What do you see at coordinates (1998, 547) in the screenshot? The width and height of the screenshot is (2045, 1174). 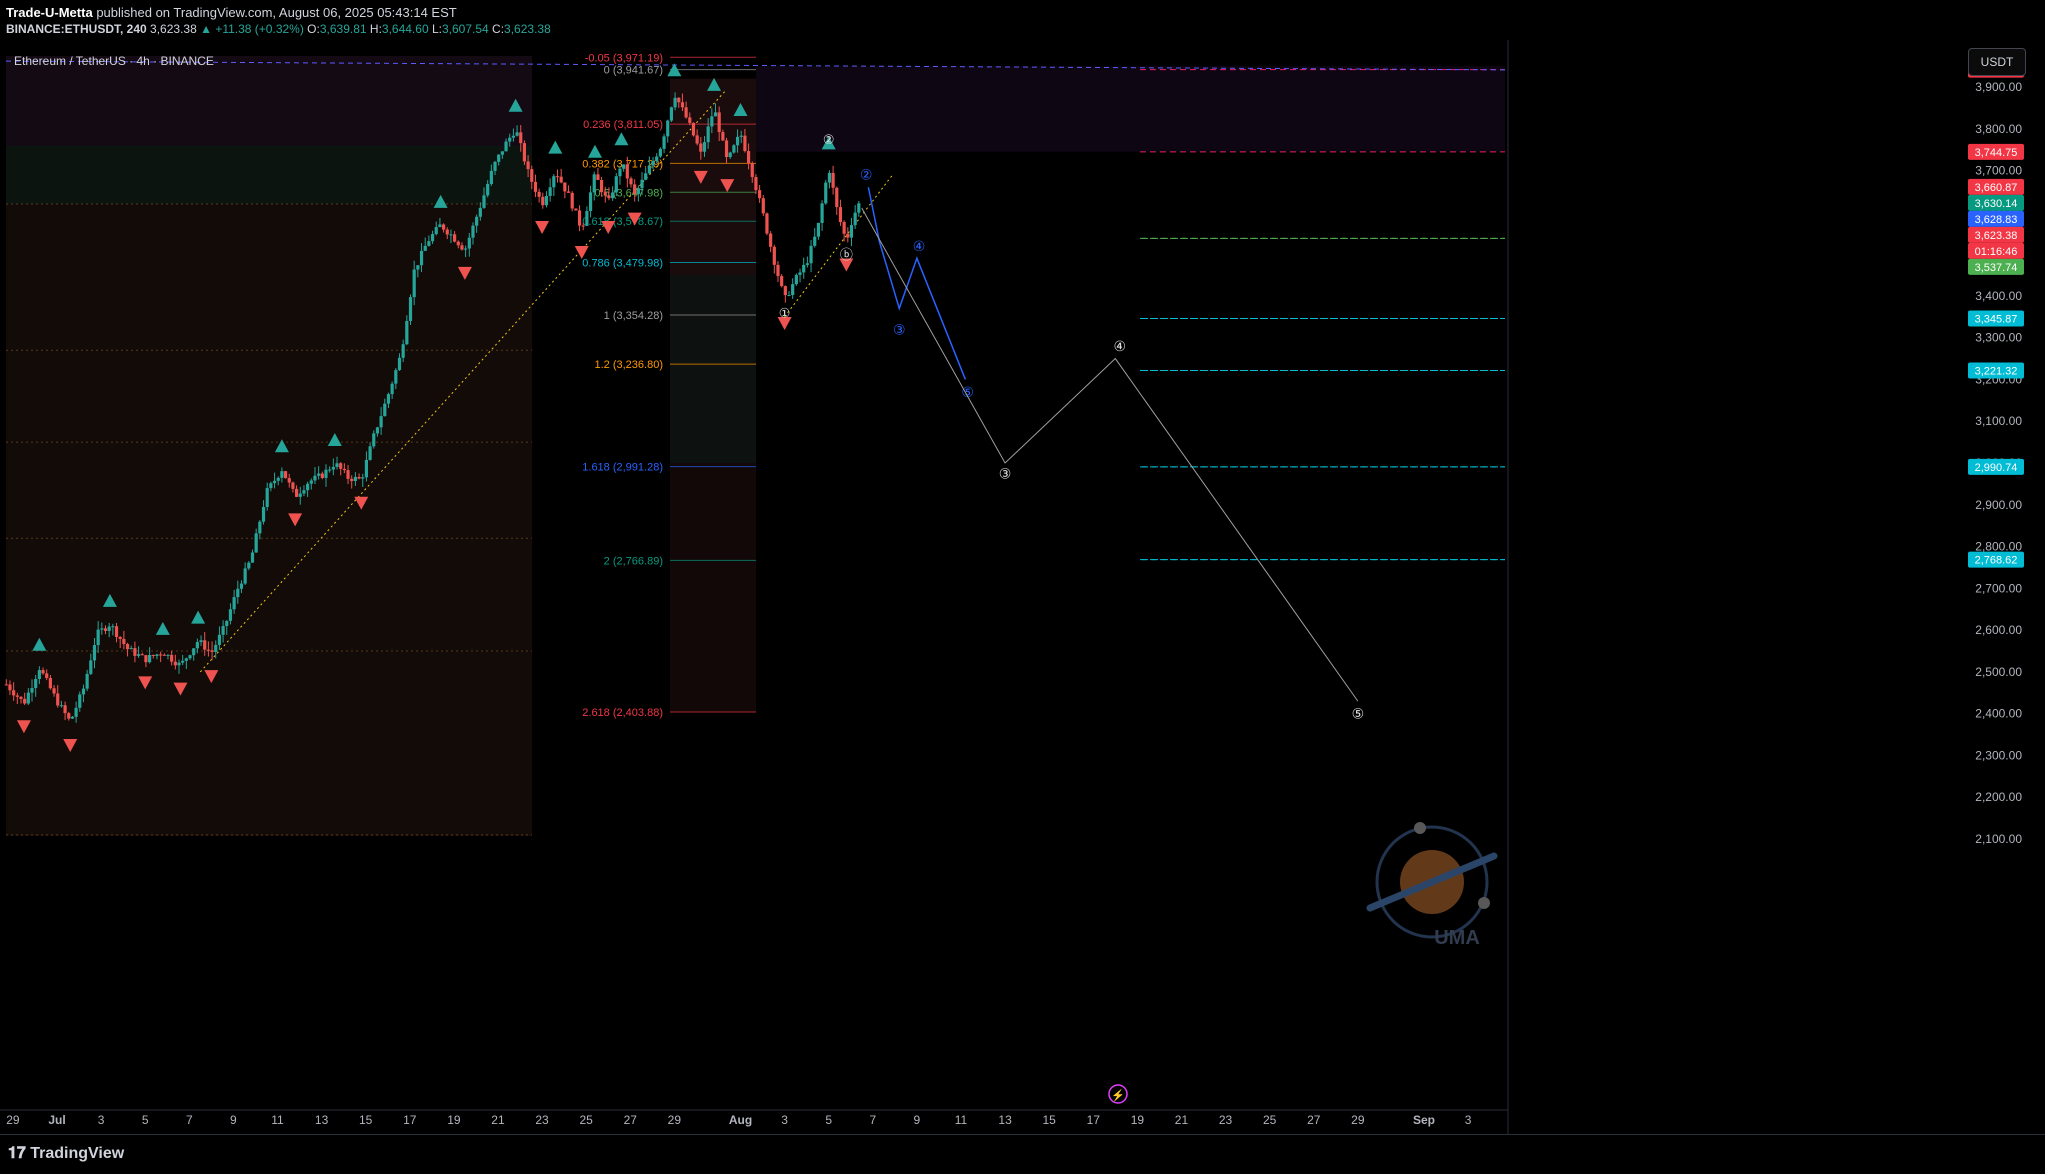 I see `price-axis-tick: 2,800.00` at bounding box center [1998, 547].